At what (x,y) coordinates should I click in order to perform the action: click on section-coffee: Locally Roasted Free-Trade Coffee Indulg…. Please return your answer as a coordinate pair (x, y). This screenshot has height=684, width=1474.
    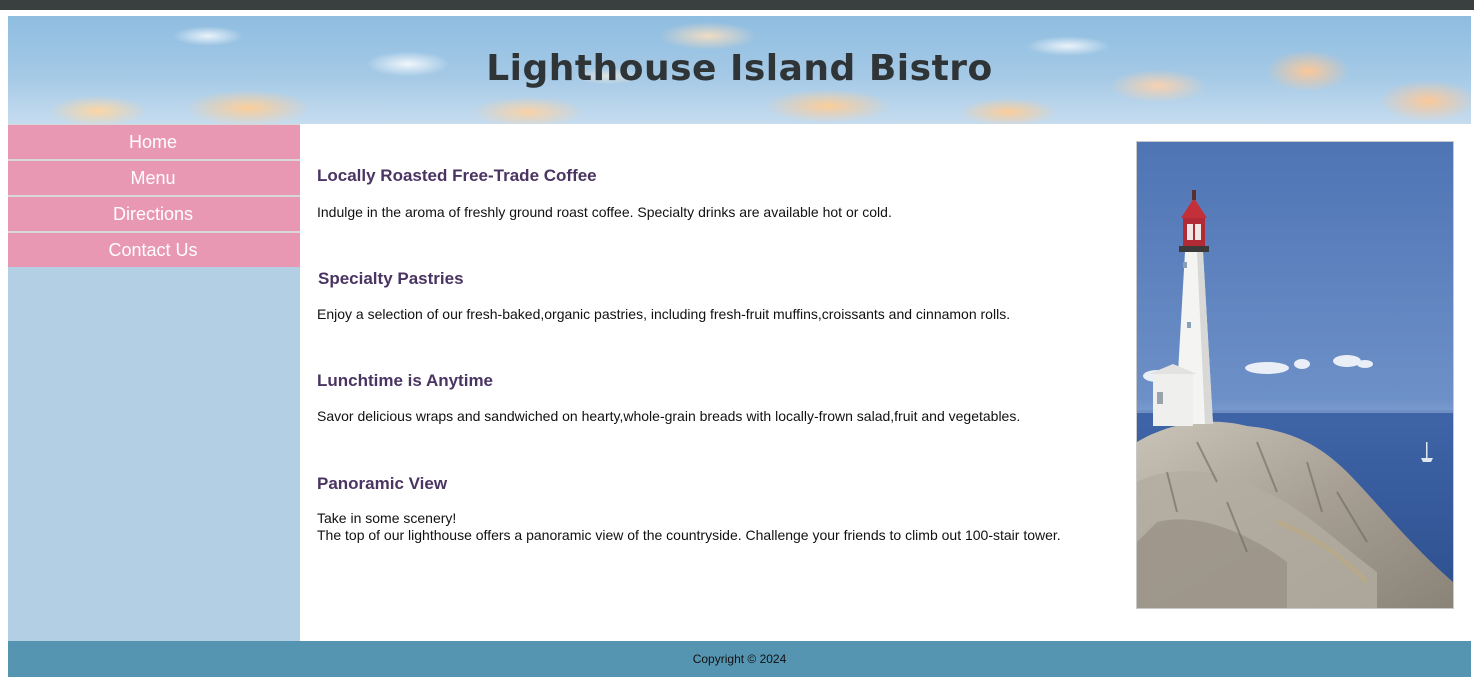
    Looking at the image, I should click on (717, 193).